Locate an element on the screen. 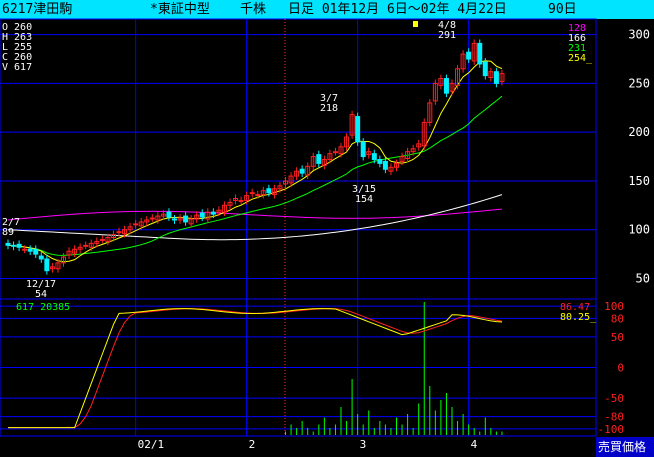 The height and width of the screenshot is (457, 654). volume-bars is located at coordinates (394, 368).